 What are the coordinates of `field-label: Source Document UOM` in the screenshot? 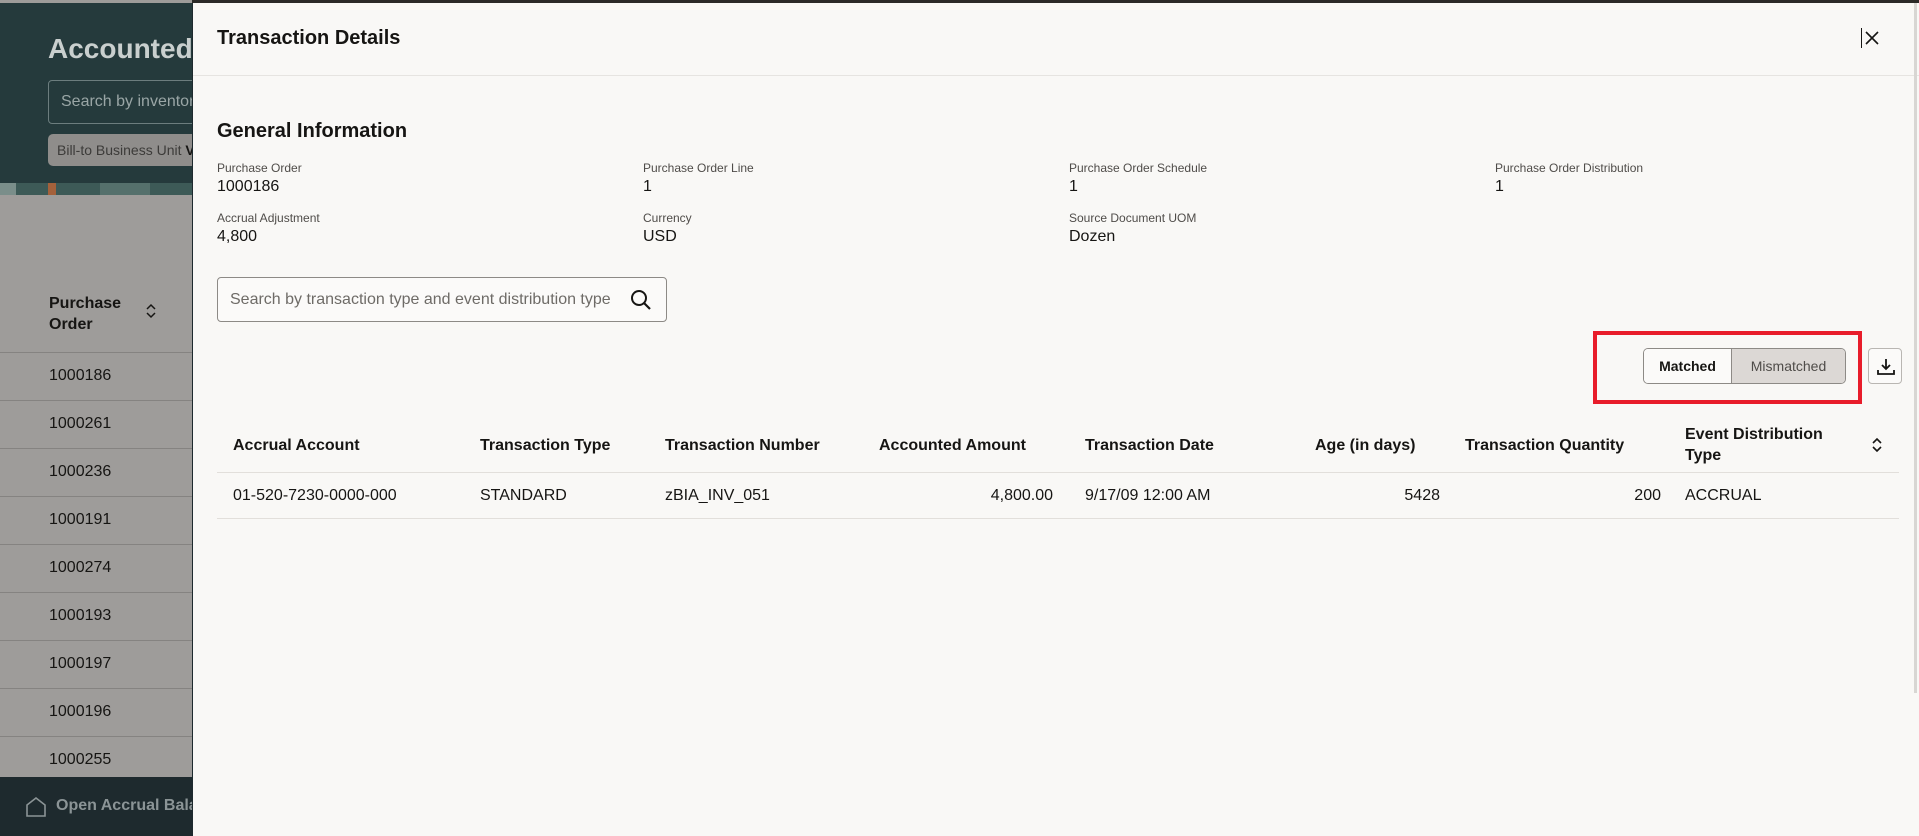 It's located at (1133, 218).